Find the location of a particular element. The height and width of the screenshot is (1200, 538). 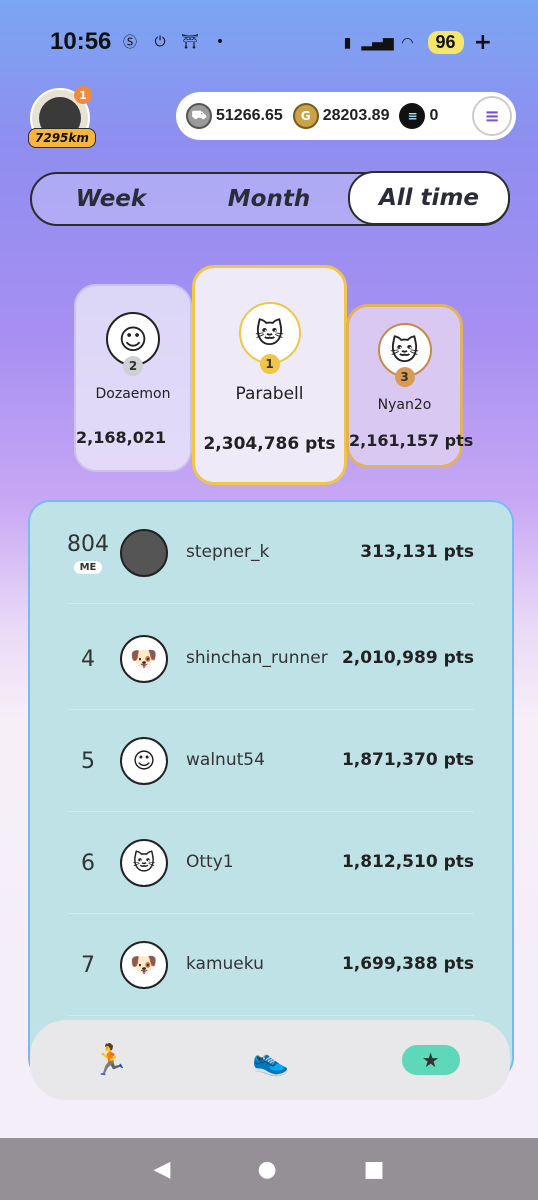

system-nav-bar: ◀ ● ■ is located at coordinates (269, 1169).